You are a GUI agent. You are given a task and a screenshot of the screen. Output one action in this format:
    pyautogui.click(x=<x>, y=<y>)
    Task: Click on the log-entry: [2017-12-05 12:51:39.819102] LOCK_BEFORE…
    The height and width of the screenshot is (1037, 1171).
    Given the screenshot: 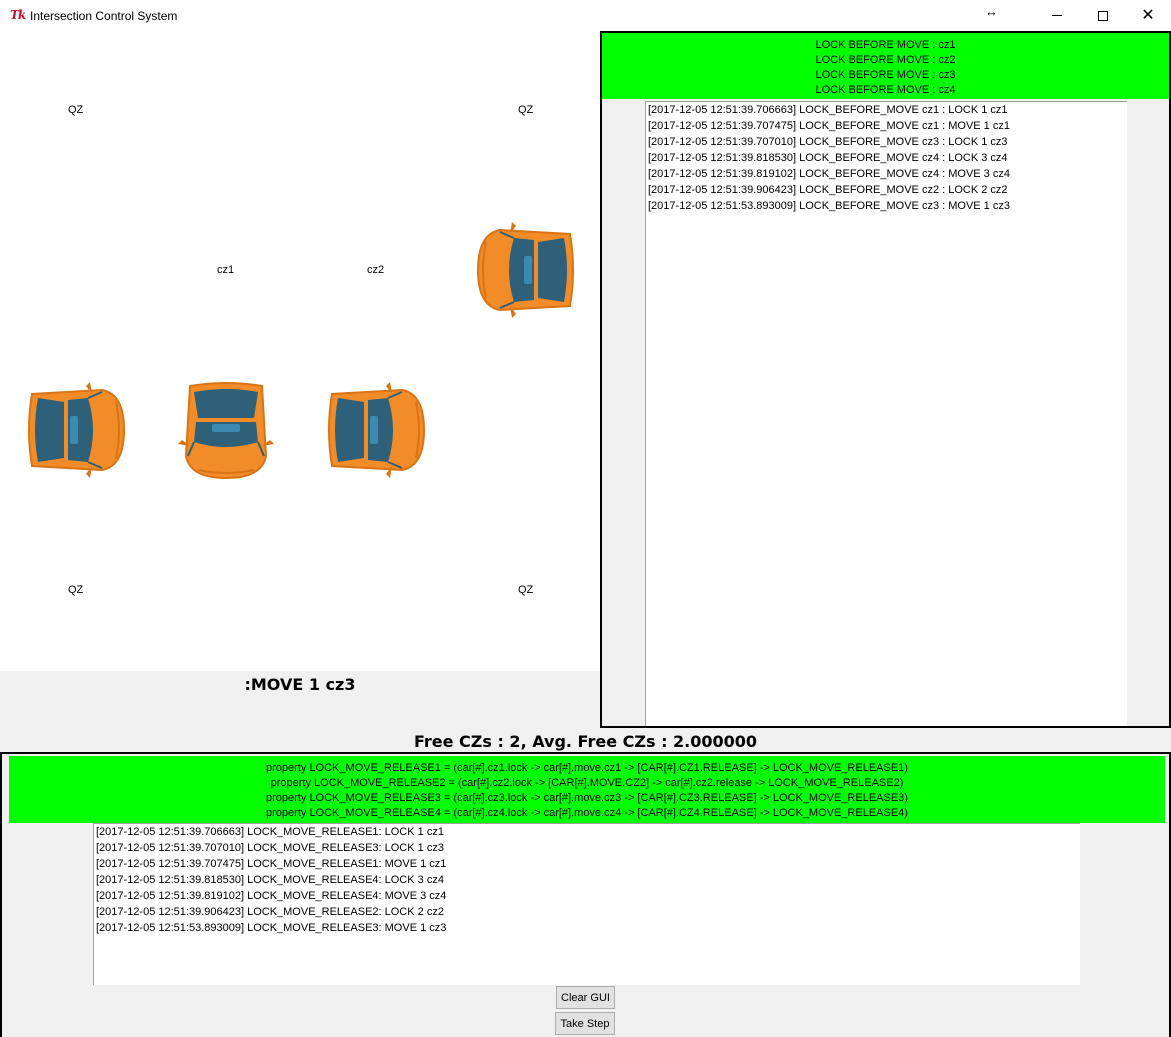 What is the action you would take?
    pyautogui.click(x=829, y=174)
    